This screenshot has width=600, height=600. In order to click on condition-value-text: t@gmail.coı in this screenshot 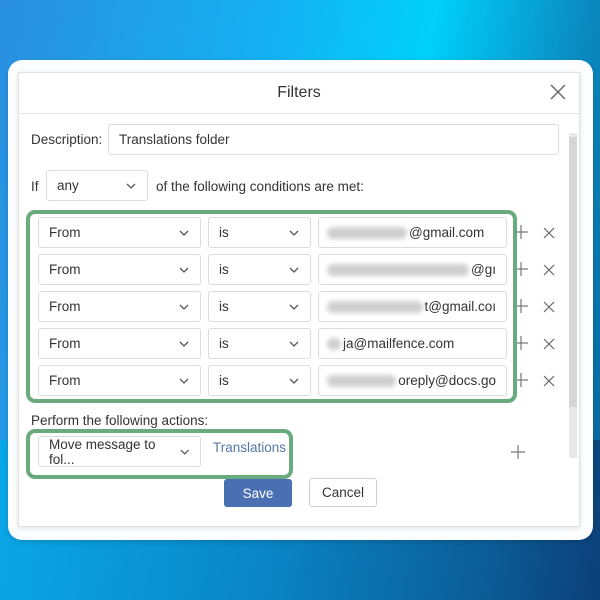, I will do `click(460, 306)`.